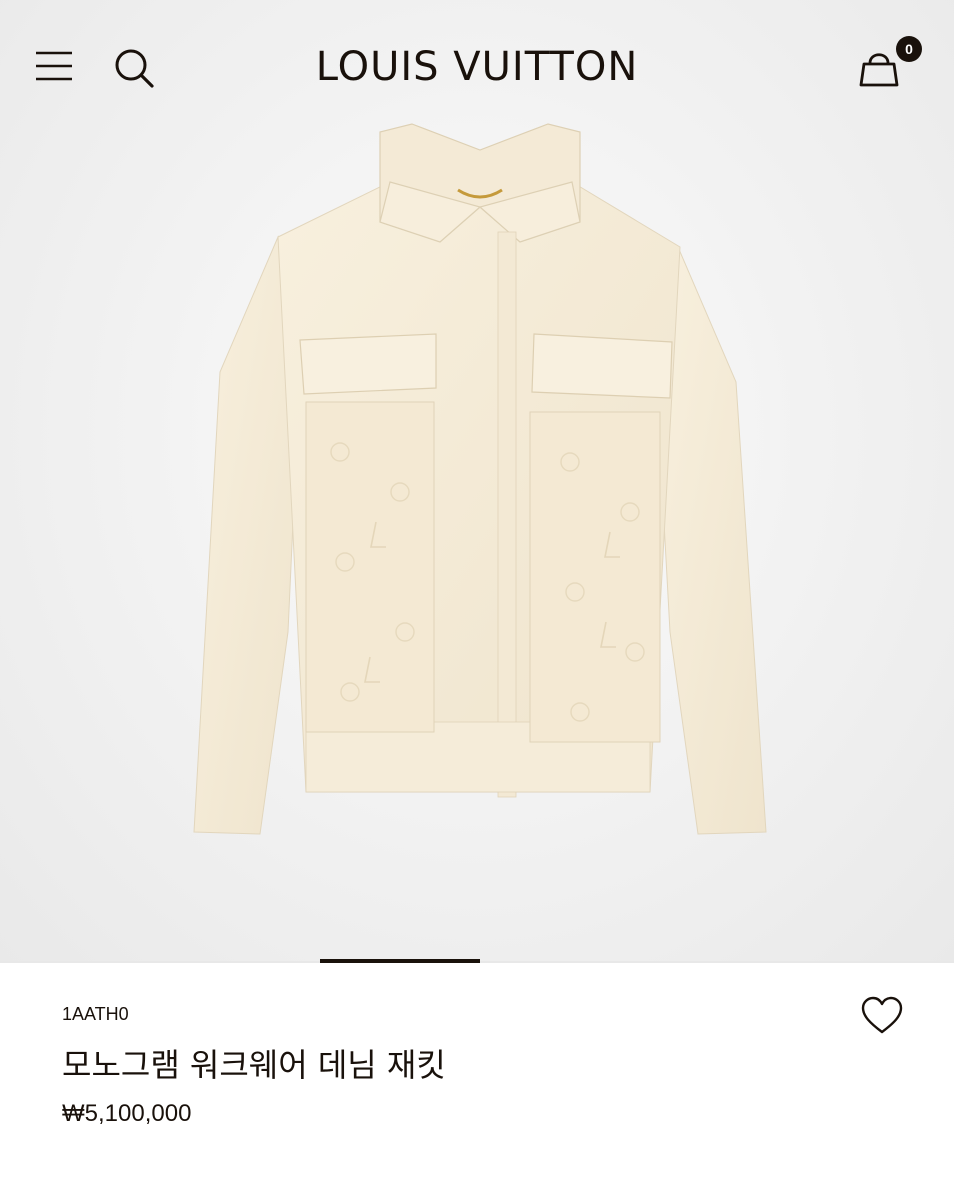  Describe the element at coordinates (909, 49) in the screenshot. I see `bag-count-badge: 0` at that location.